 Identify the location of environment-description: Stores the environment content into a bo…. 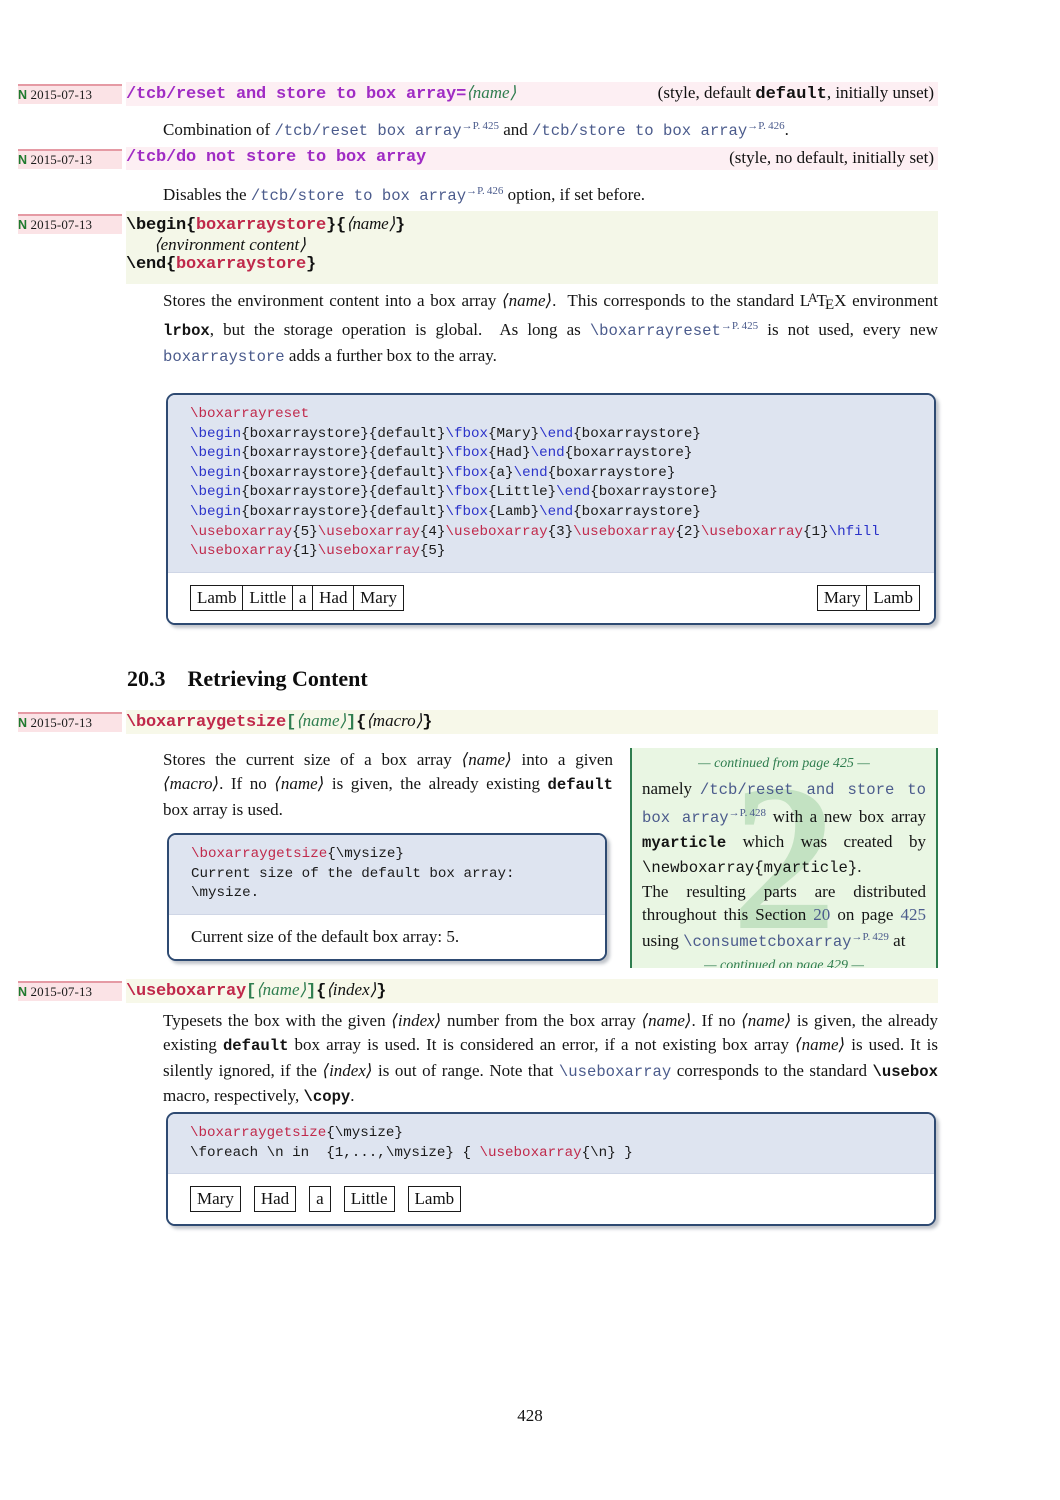
(550, 328).